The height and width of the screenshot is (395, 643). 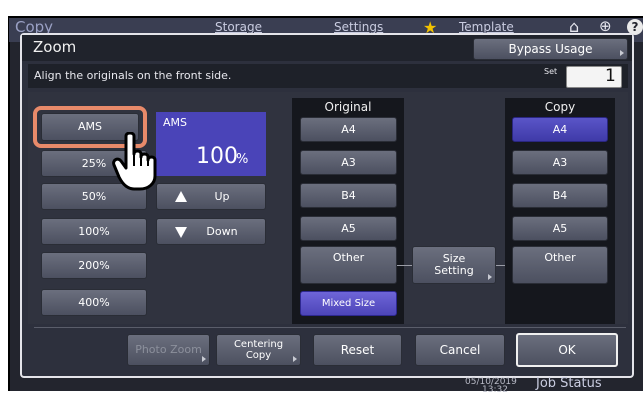 What do you see at coordinates (348, 265) in the screenshot?
I see `original-size-other: Other` at bounding box center [348, 265].